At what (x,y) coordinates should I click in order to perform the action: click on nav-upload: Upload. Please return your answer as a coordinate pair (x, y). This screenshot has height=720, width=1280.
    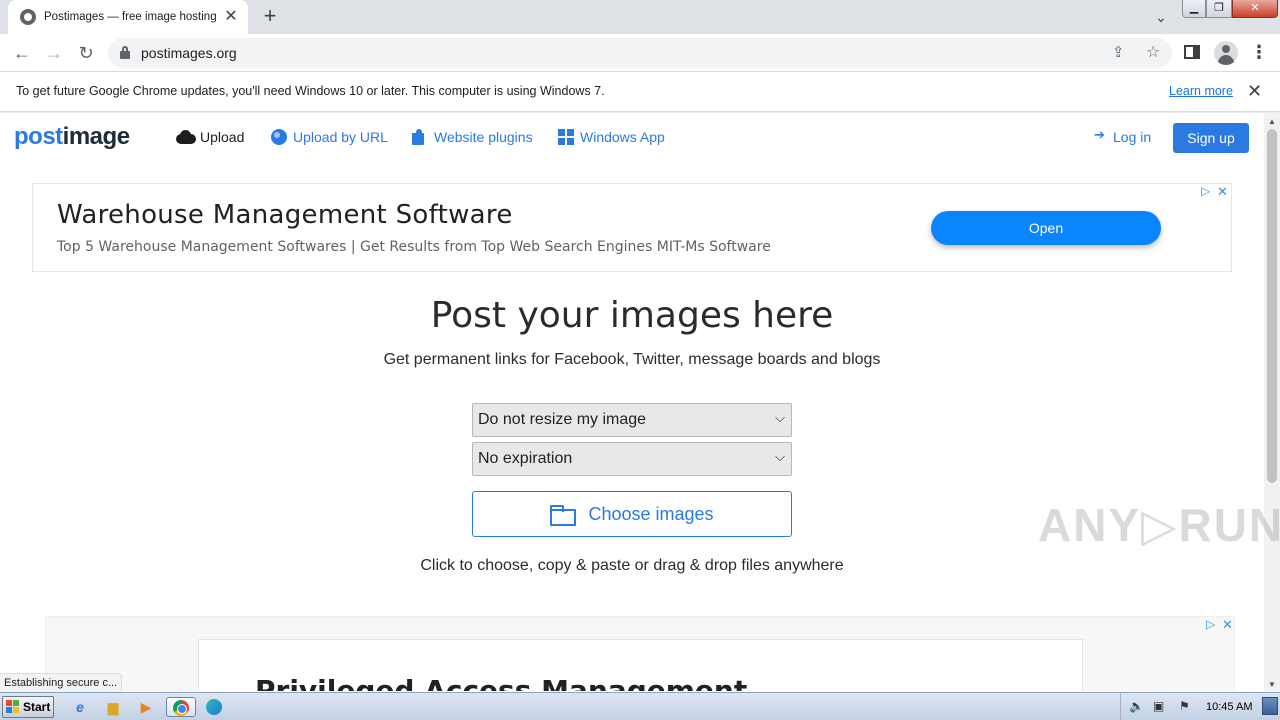
    Looking at the image, I should click on (210, 137).